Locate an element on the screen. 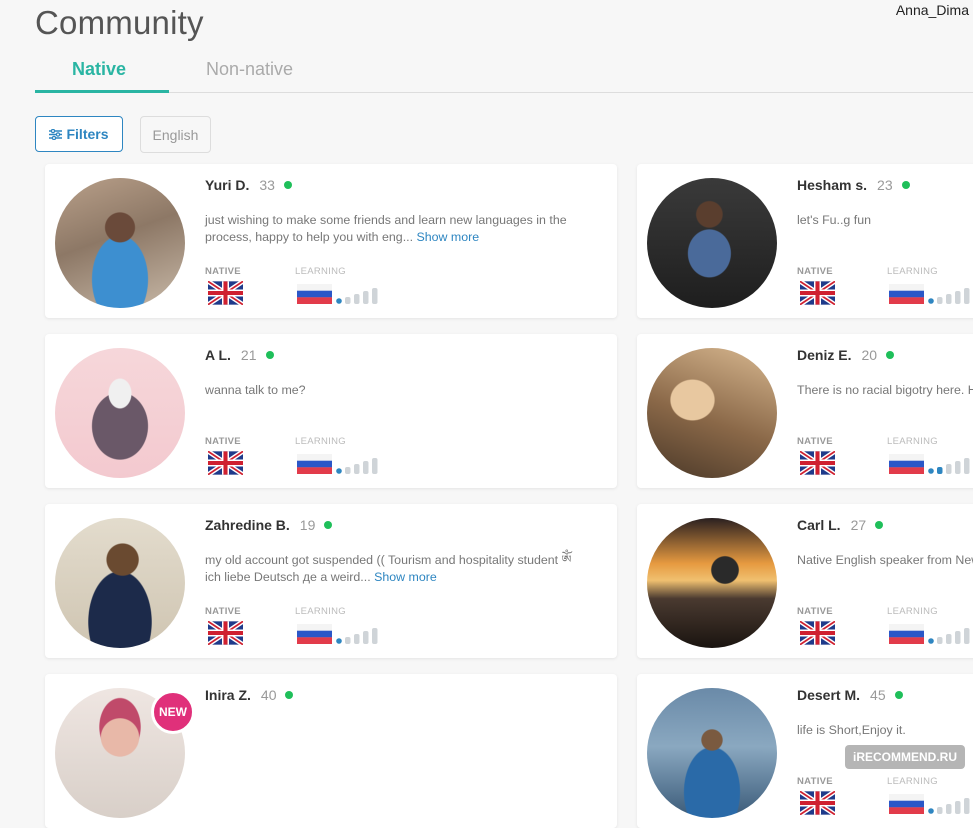 This screenshot has width=973, height=828. user-name: Desert M. 45 is located at coordinates (850, 695).